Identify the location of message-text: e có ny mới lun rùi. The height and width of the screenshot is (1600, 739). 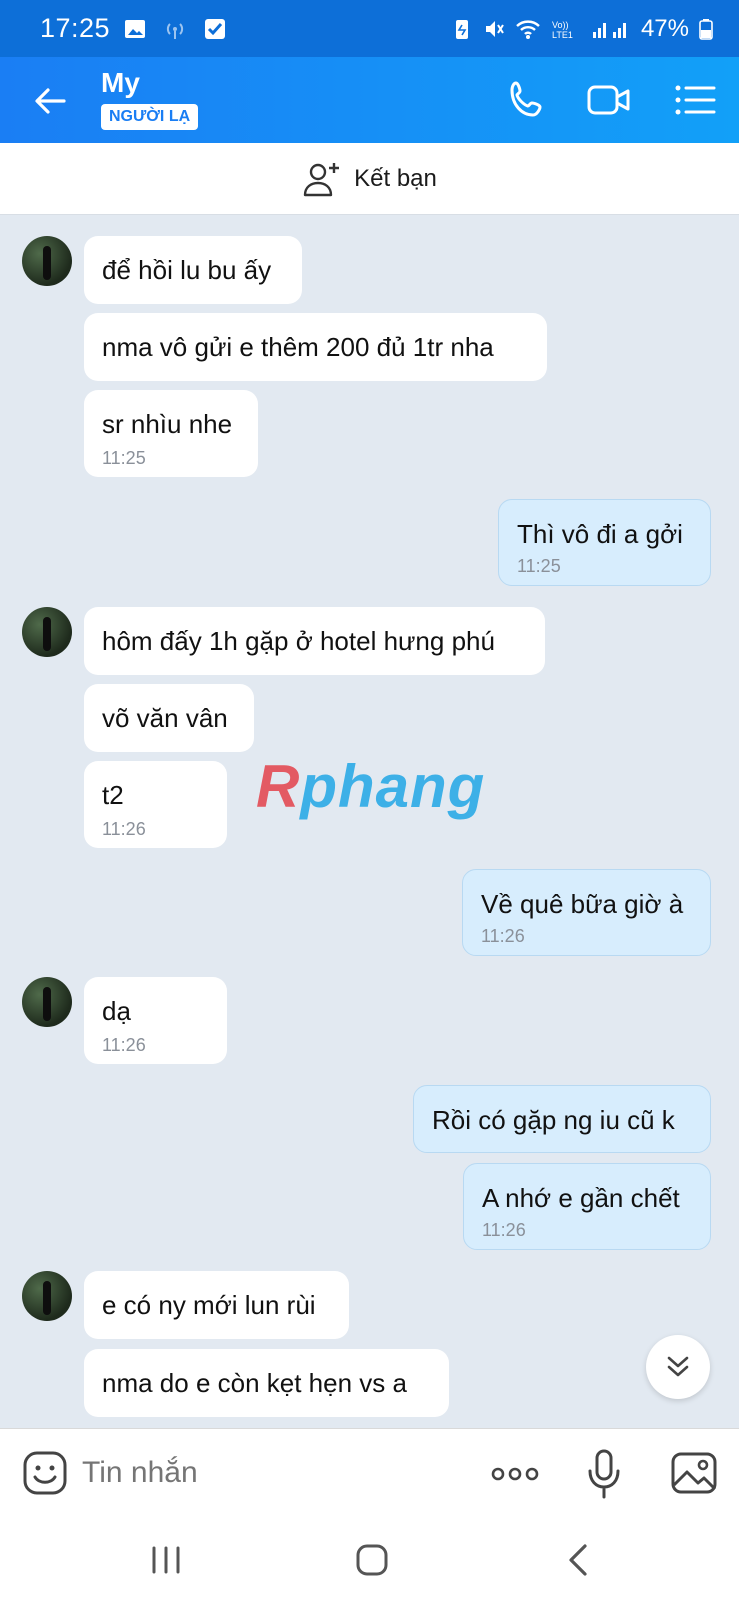
(209, 1305).